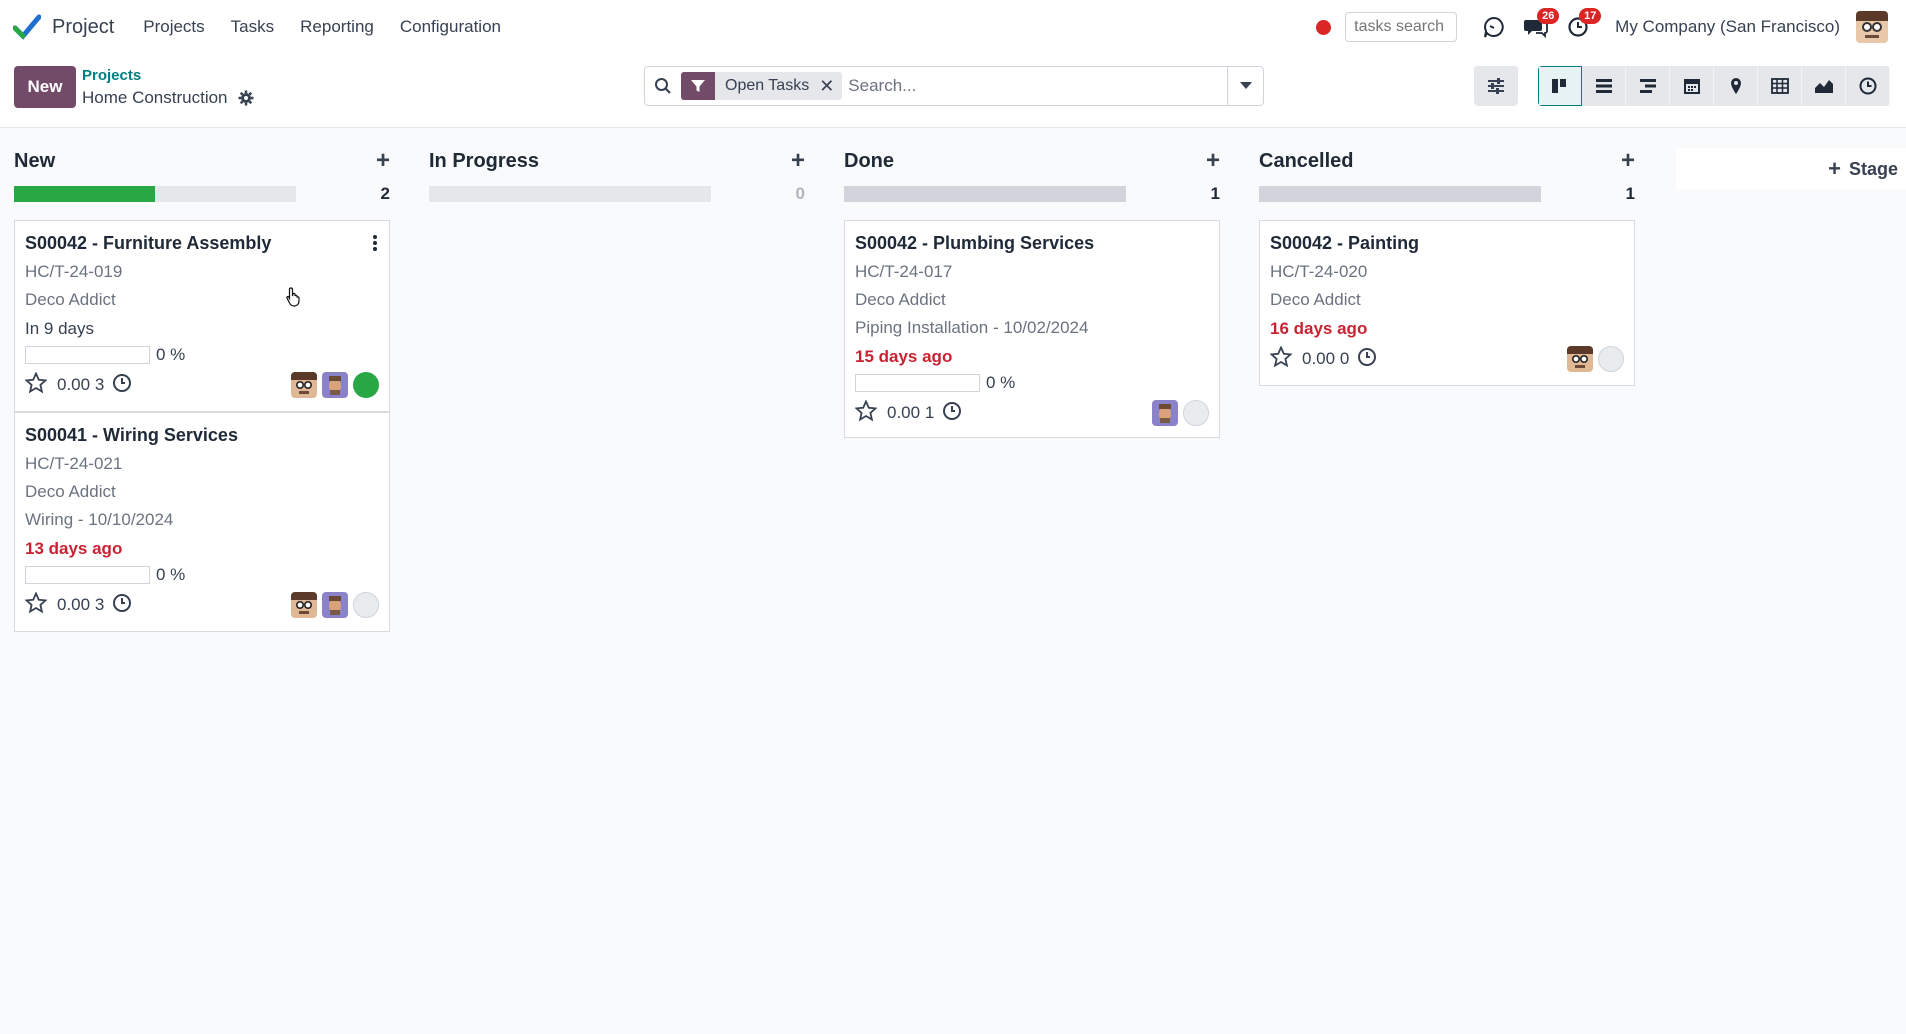 The image size is (1906, 1034). I want to click on column-title: New, so click(34, 161).